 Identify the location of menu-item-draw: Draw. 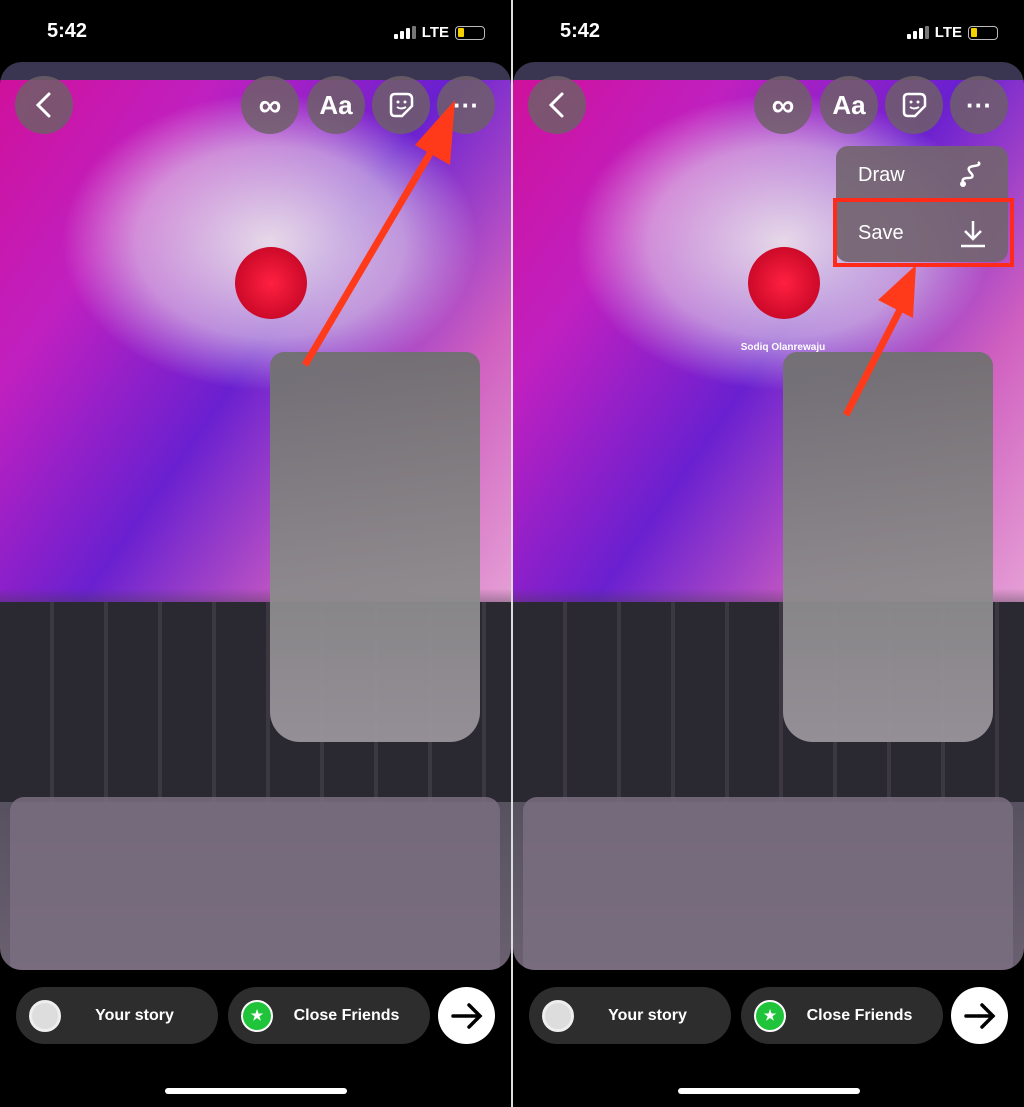
(922, 175).